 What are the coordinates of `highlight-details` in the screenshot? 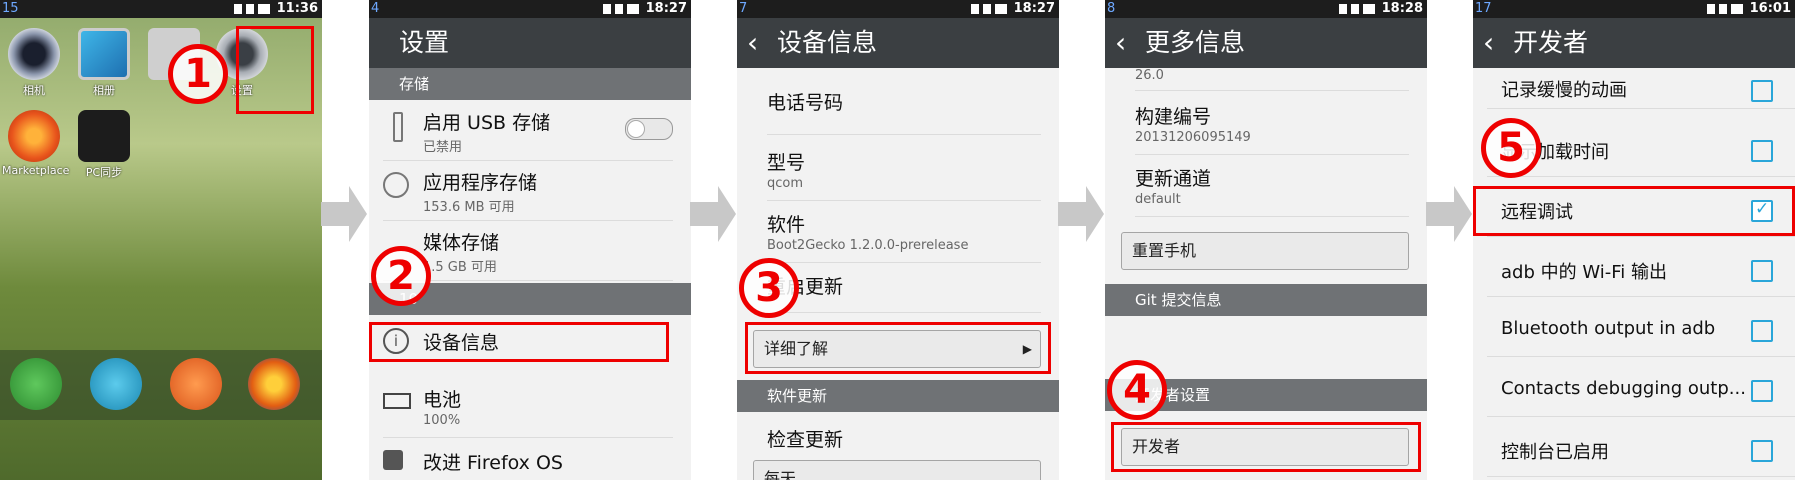 It's located at (898, 348).